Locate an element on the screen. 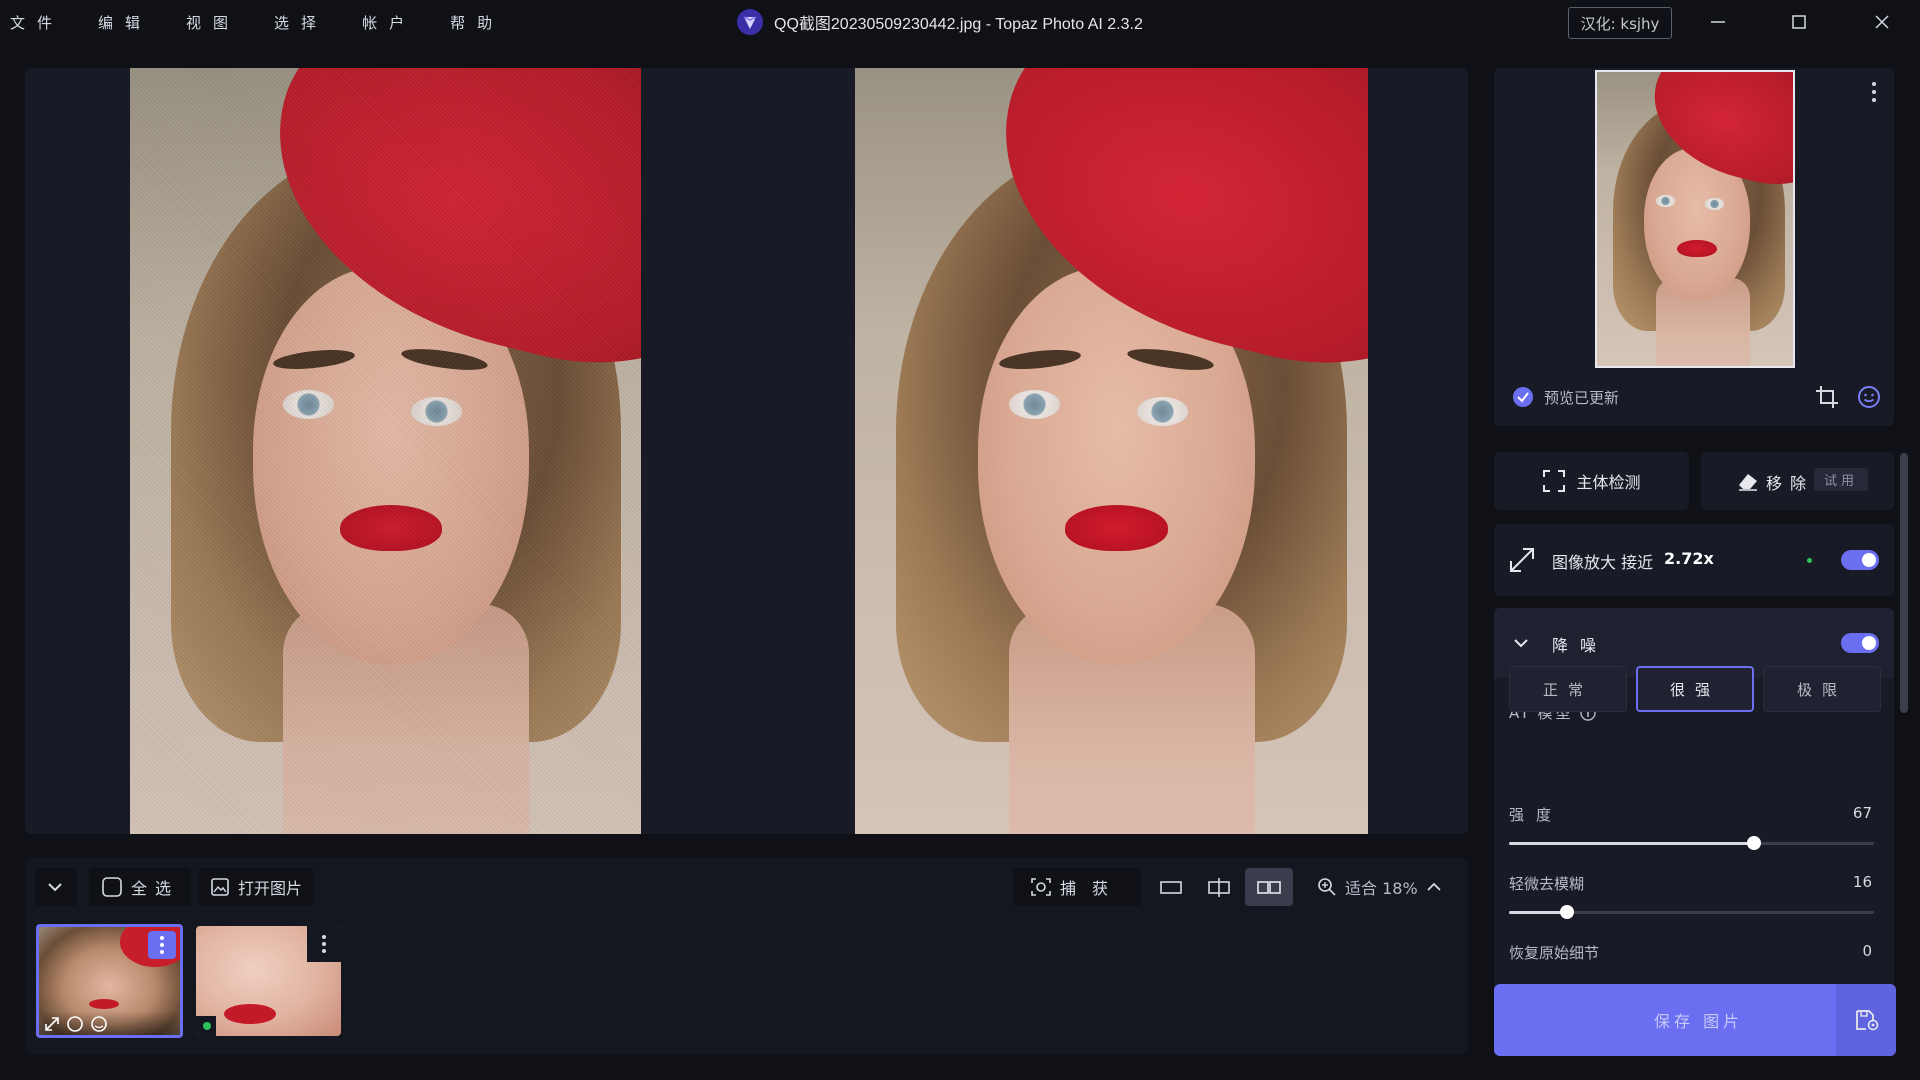 The image size is (1920, 1080). zoom-level: 适合 18% is located at coordinates (1381, 888).